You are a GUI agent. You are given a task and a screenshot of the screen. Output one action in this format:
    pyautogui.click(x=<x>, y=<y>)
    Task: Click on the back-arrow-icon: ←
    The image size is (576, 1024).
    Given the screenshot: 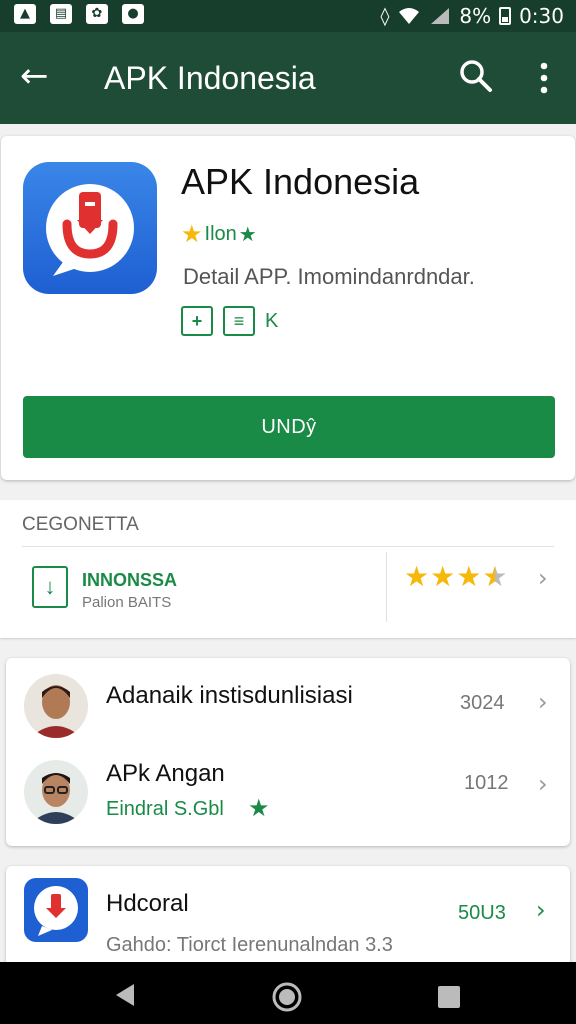 What is the action you would take?
    pyautogui.click(x=34, y=76)
    